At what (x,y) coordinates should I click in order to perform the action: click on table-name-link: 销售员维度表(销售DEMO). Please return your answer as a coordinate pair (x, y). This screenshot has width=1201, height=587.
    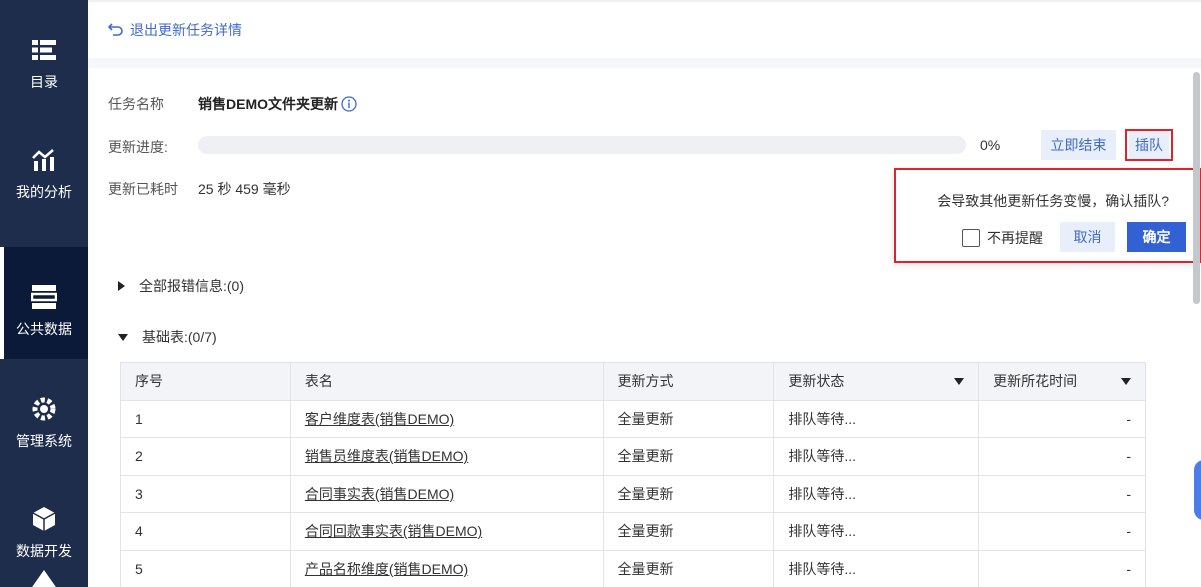
    Looking at the image, I should click on (386, 456).